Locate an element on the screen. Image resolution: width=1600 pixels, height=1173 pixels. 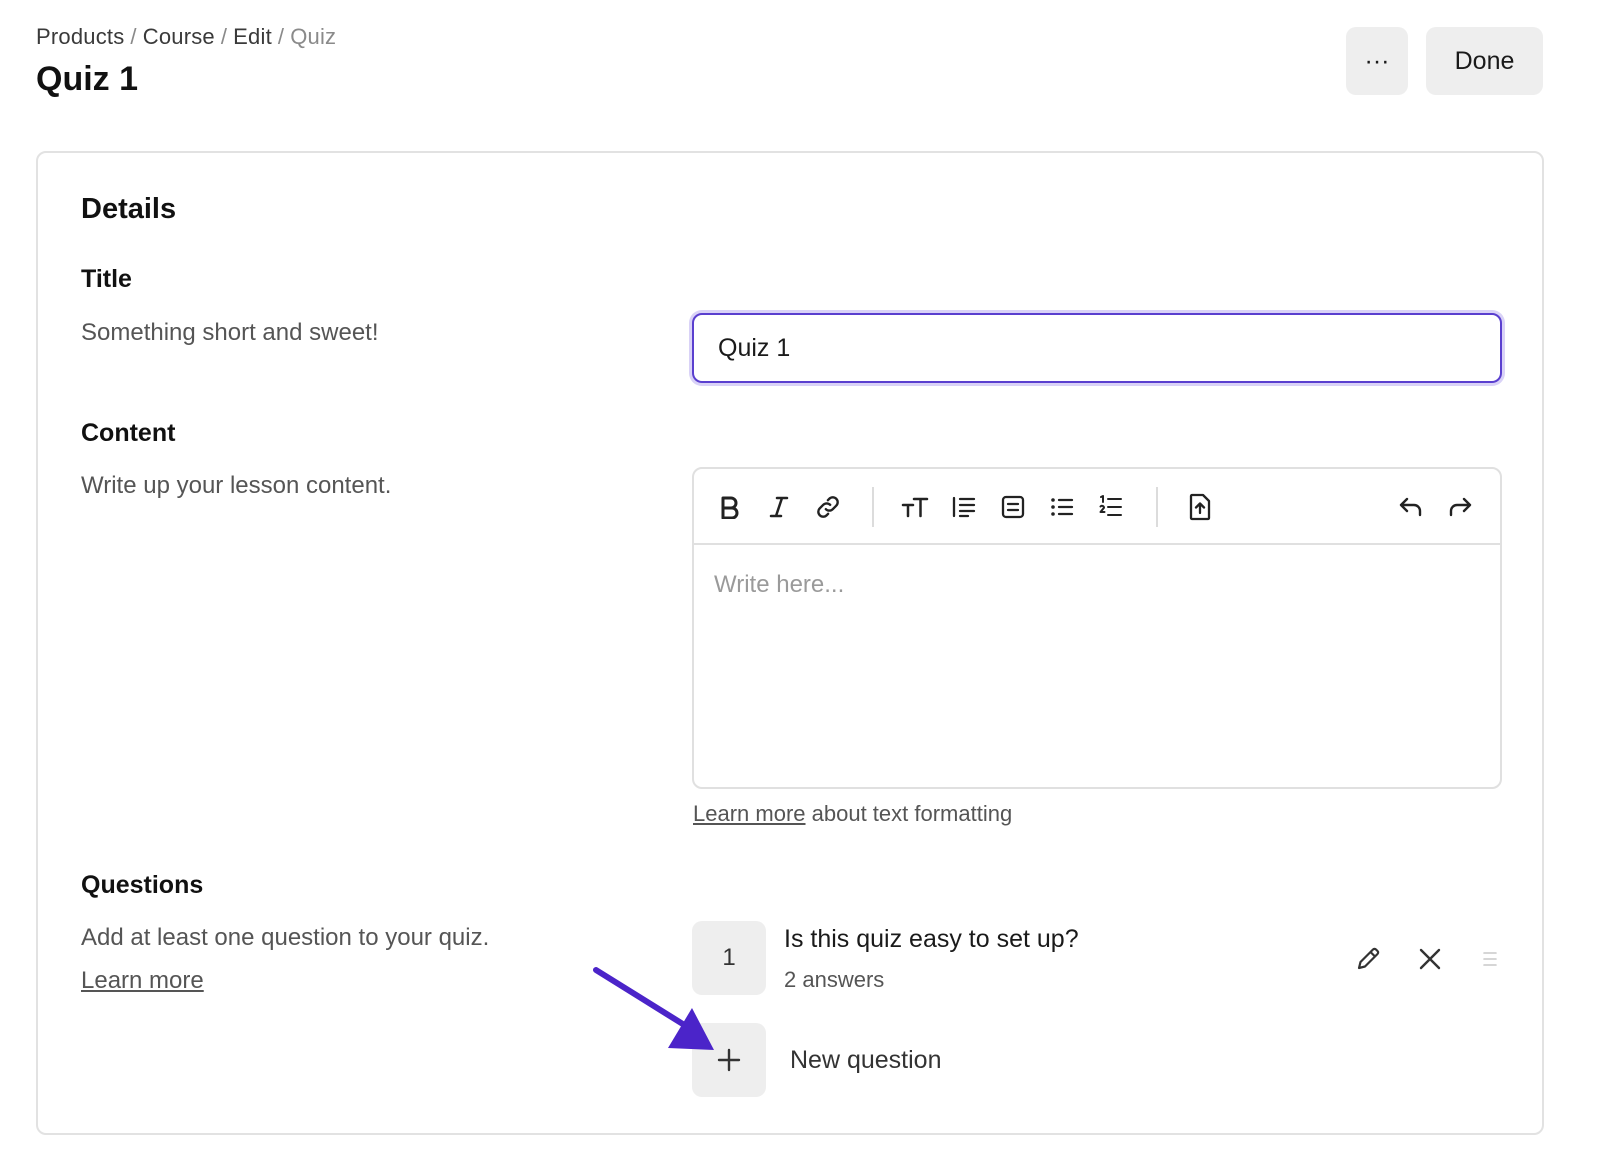
italic-icon is located at coordinates (779, 507).